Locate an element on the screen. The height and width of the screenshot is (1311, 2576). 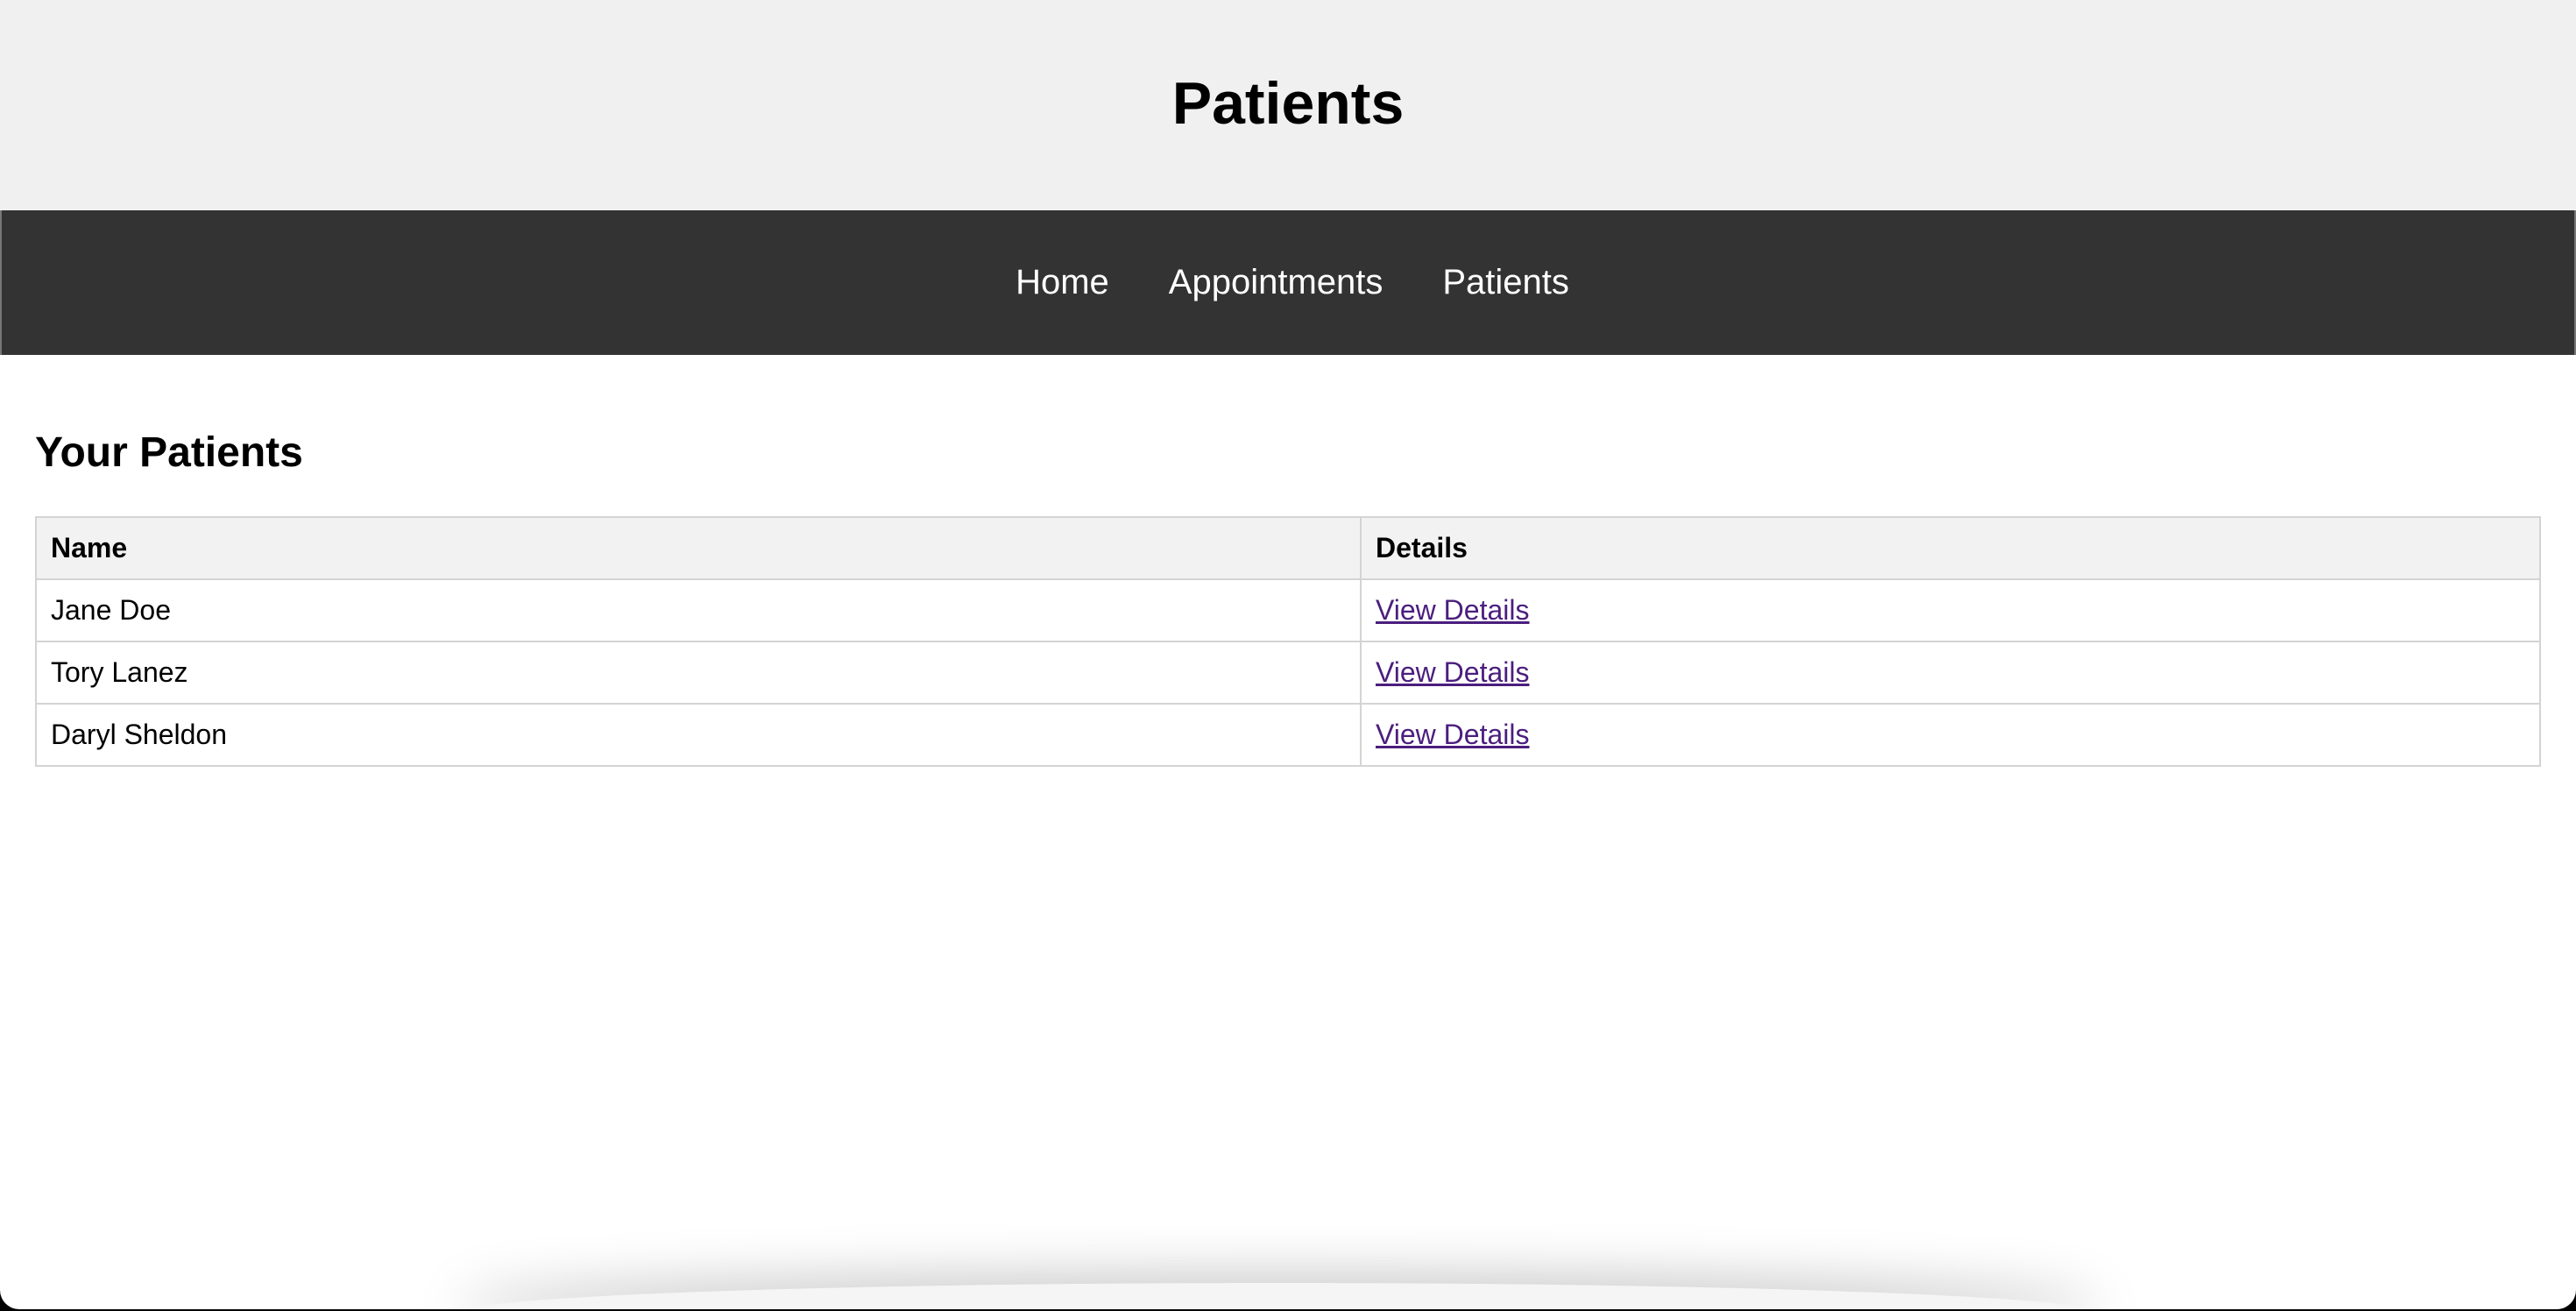
table-header-row: Name Details is located at coordinates (1288, 548).